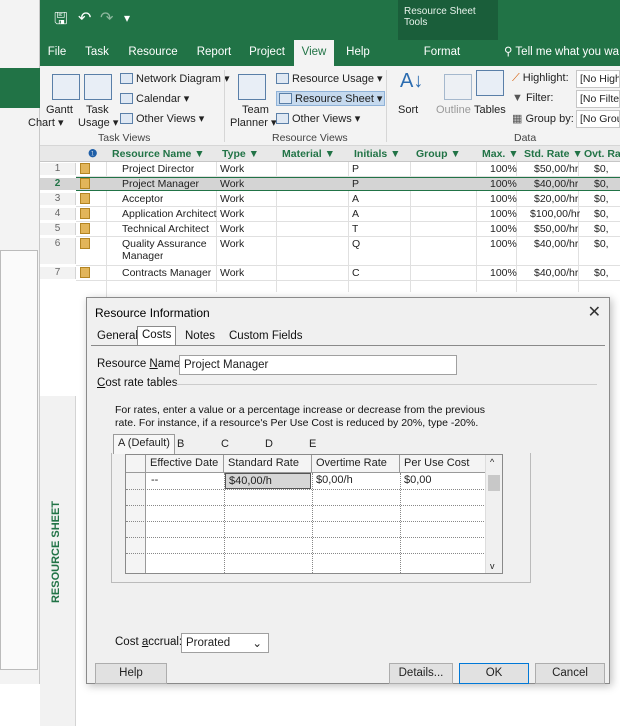  What do you see at coordinates (225, 445) in the screenshot?
I see `rate-tab-c: C` at bounding box center [225, 445].